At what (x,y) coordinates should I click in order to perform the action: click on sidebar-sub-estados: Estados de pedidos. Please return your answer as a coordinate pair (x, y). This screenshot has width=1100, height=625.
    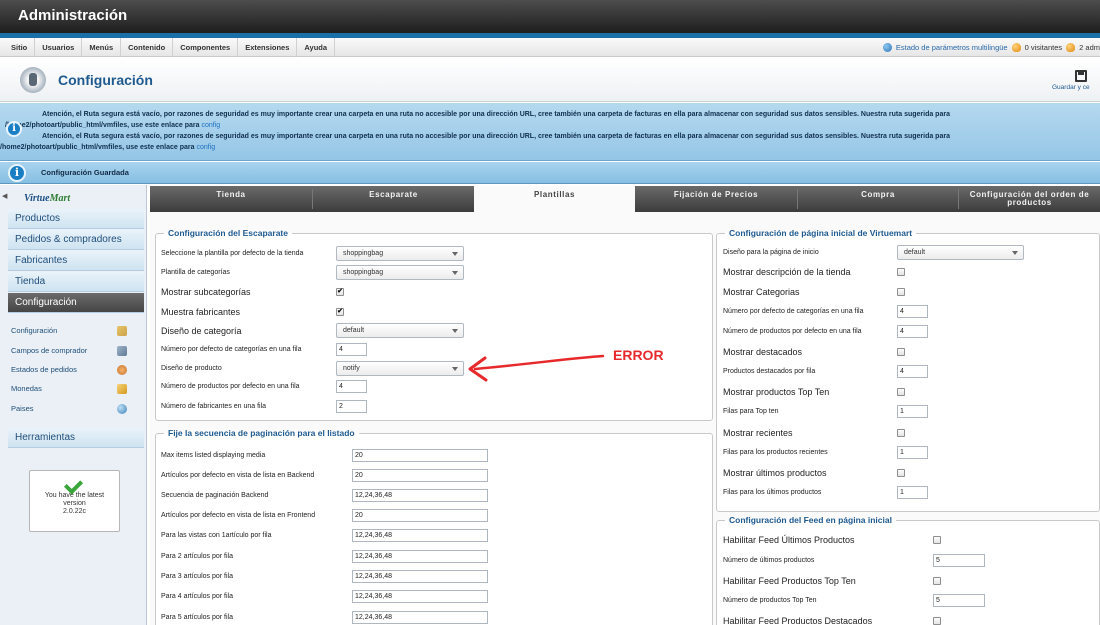
    Looking at the image, I should click on (69, 370).